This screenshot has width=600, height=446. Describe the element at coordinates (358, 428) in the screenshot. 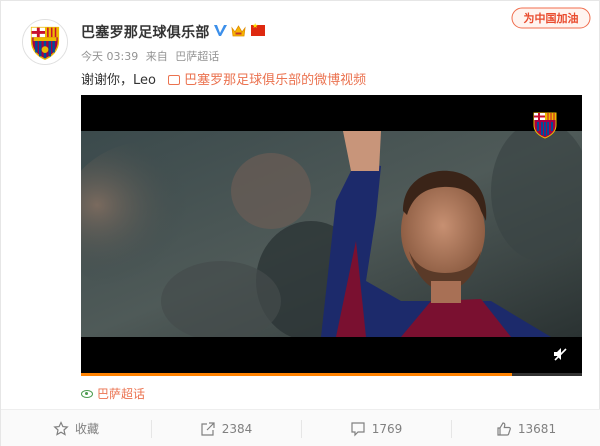

I see `comment-icon` at that location.